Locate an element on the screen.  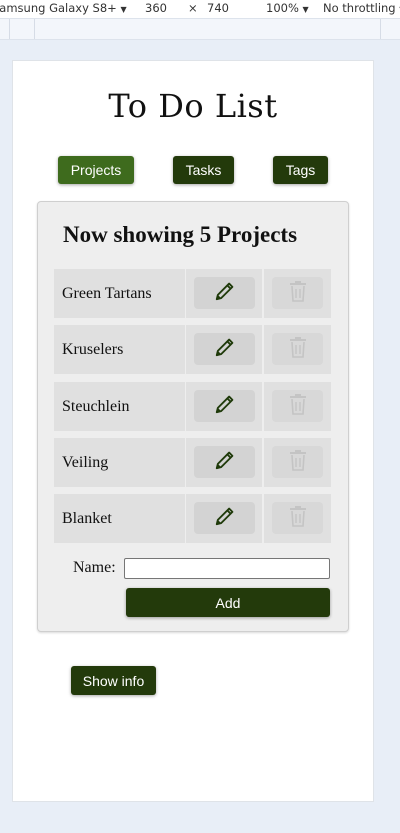
project-row: Kruselers is located at coordinates (192, 350).